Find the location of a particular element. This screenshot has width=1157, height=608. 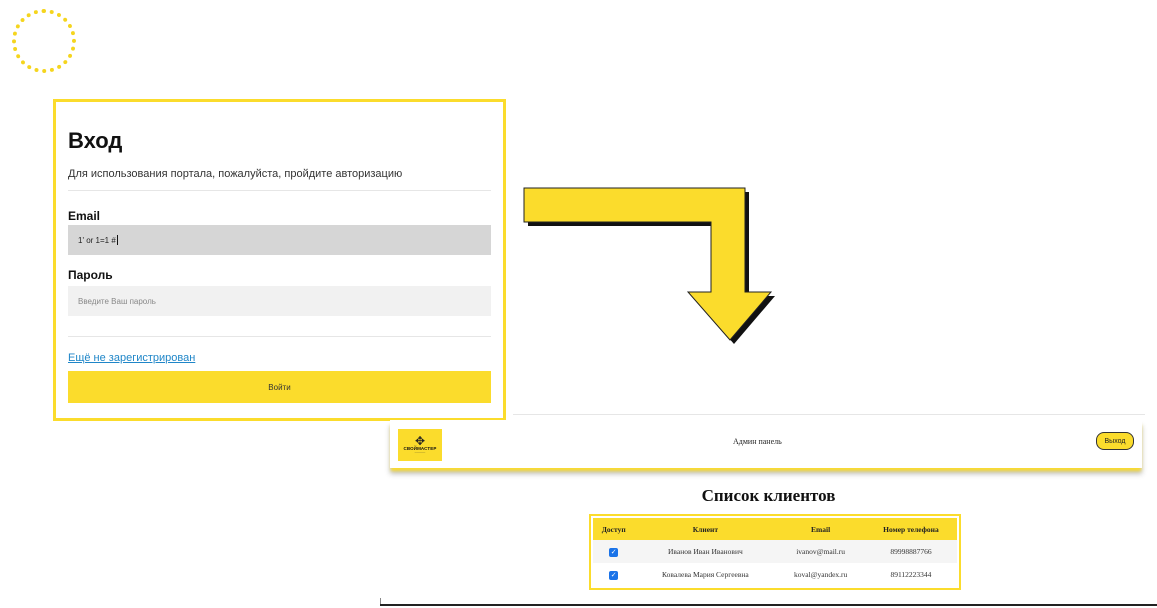

client-email: ivanov@mail.ru is located at coordinates (820, 551).